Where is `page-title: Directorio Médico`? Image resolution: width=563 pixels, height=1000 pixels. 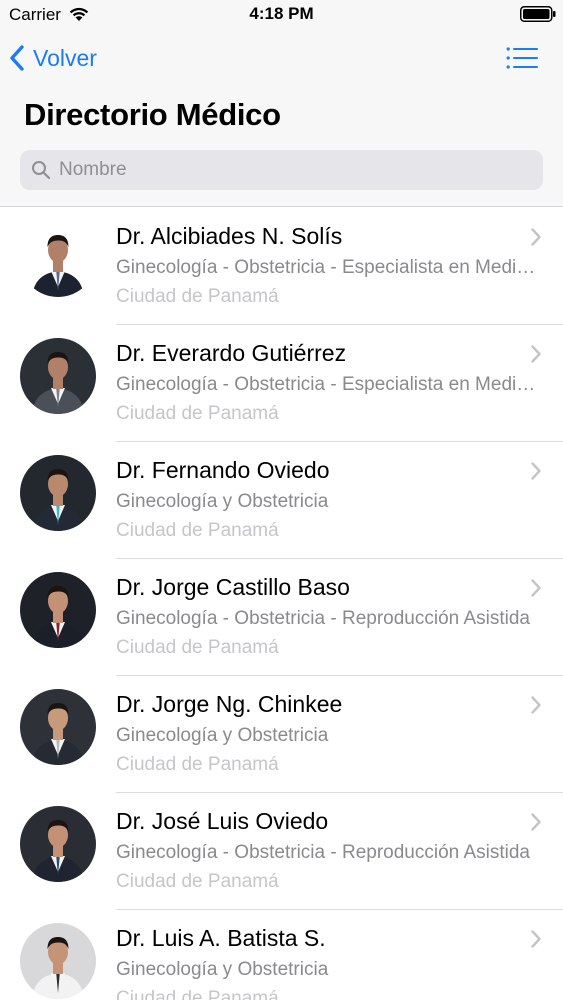
page-title: Directorio Médico is located at coordinates (152, 114).